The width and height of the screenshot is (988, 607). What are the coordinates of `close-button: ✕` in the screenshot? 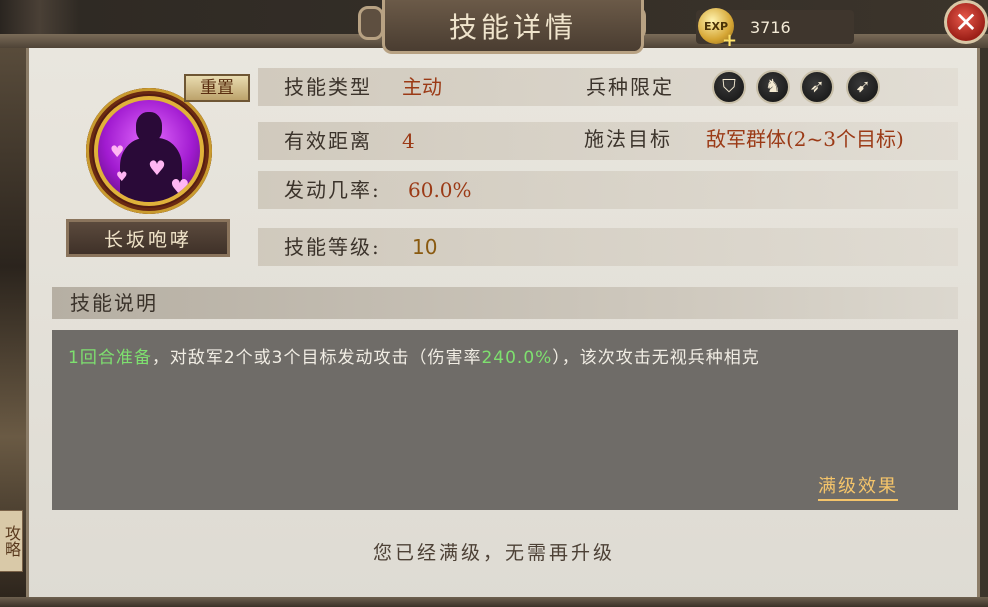 It's located at (966, 22).